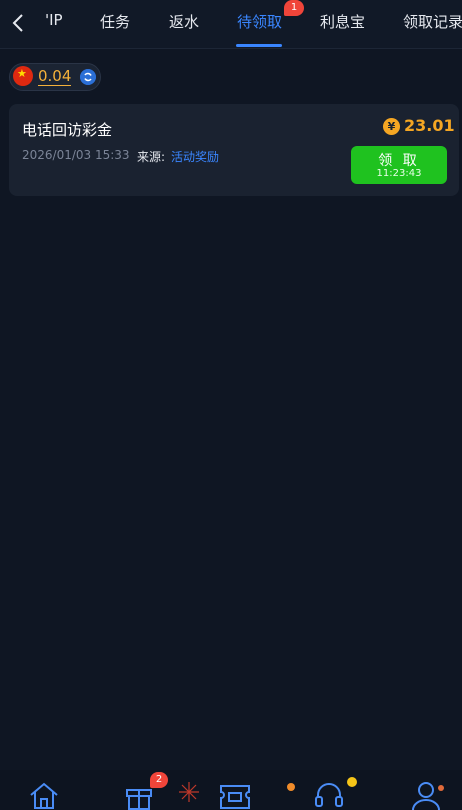  Describe the element at coordinates (19, 23) in the screenshot. I see `back-arrow-icon` at that location.